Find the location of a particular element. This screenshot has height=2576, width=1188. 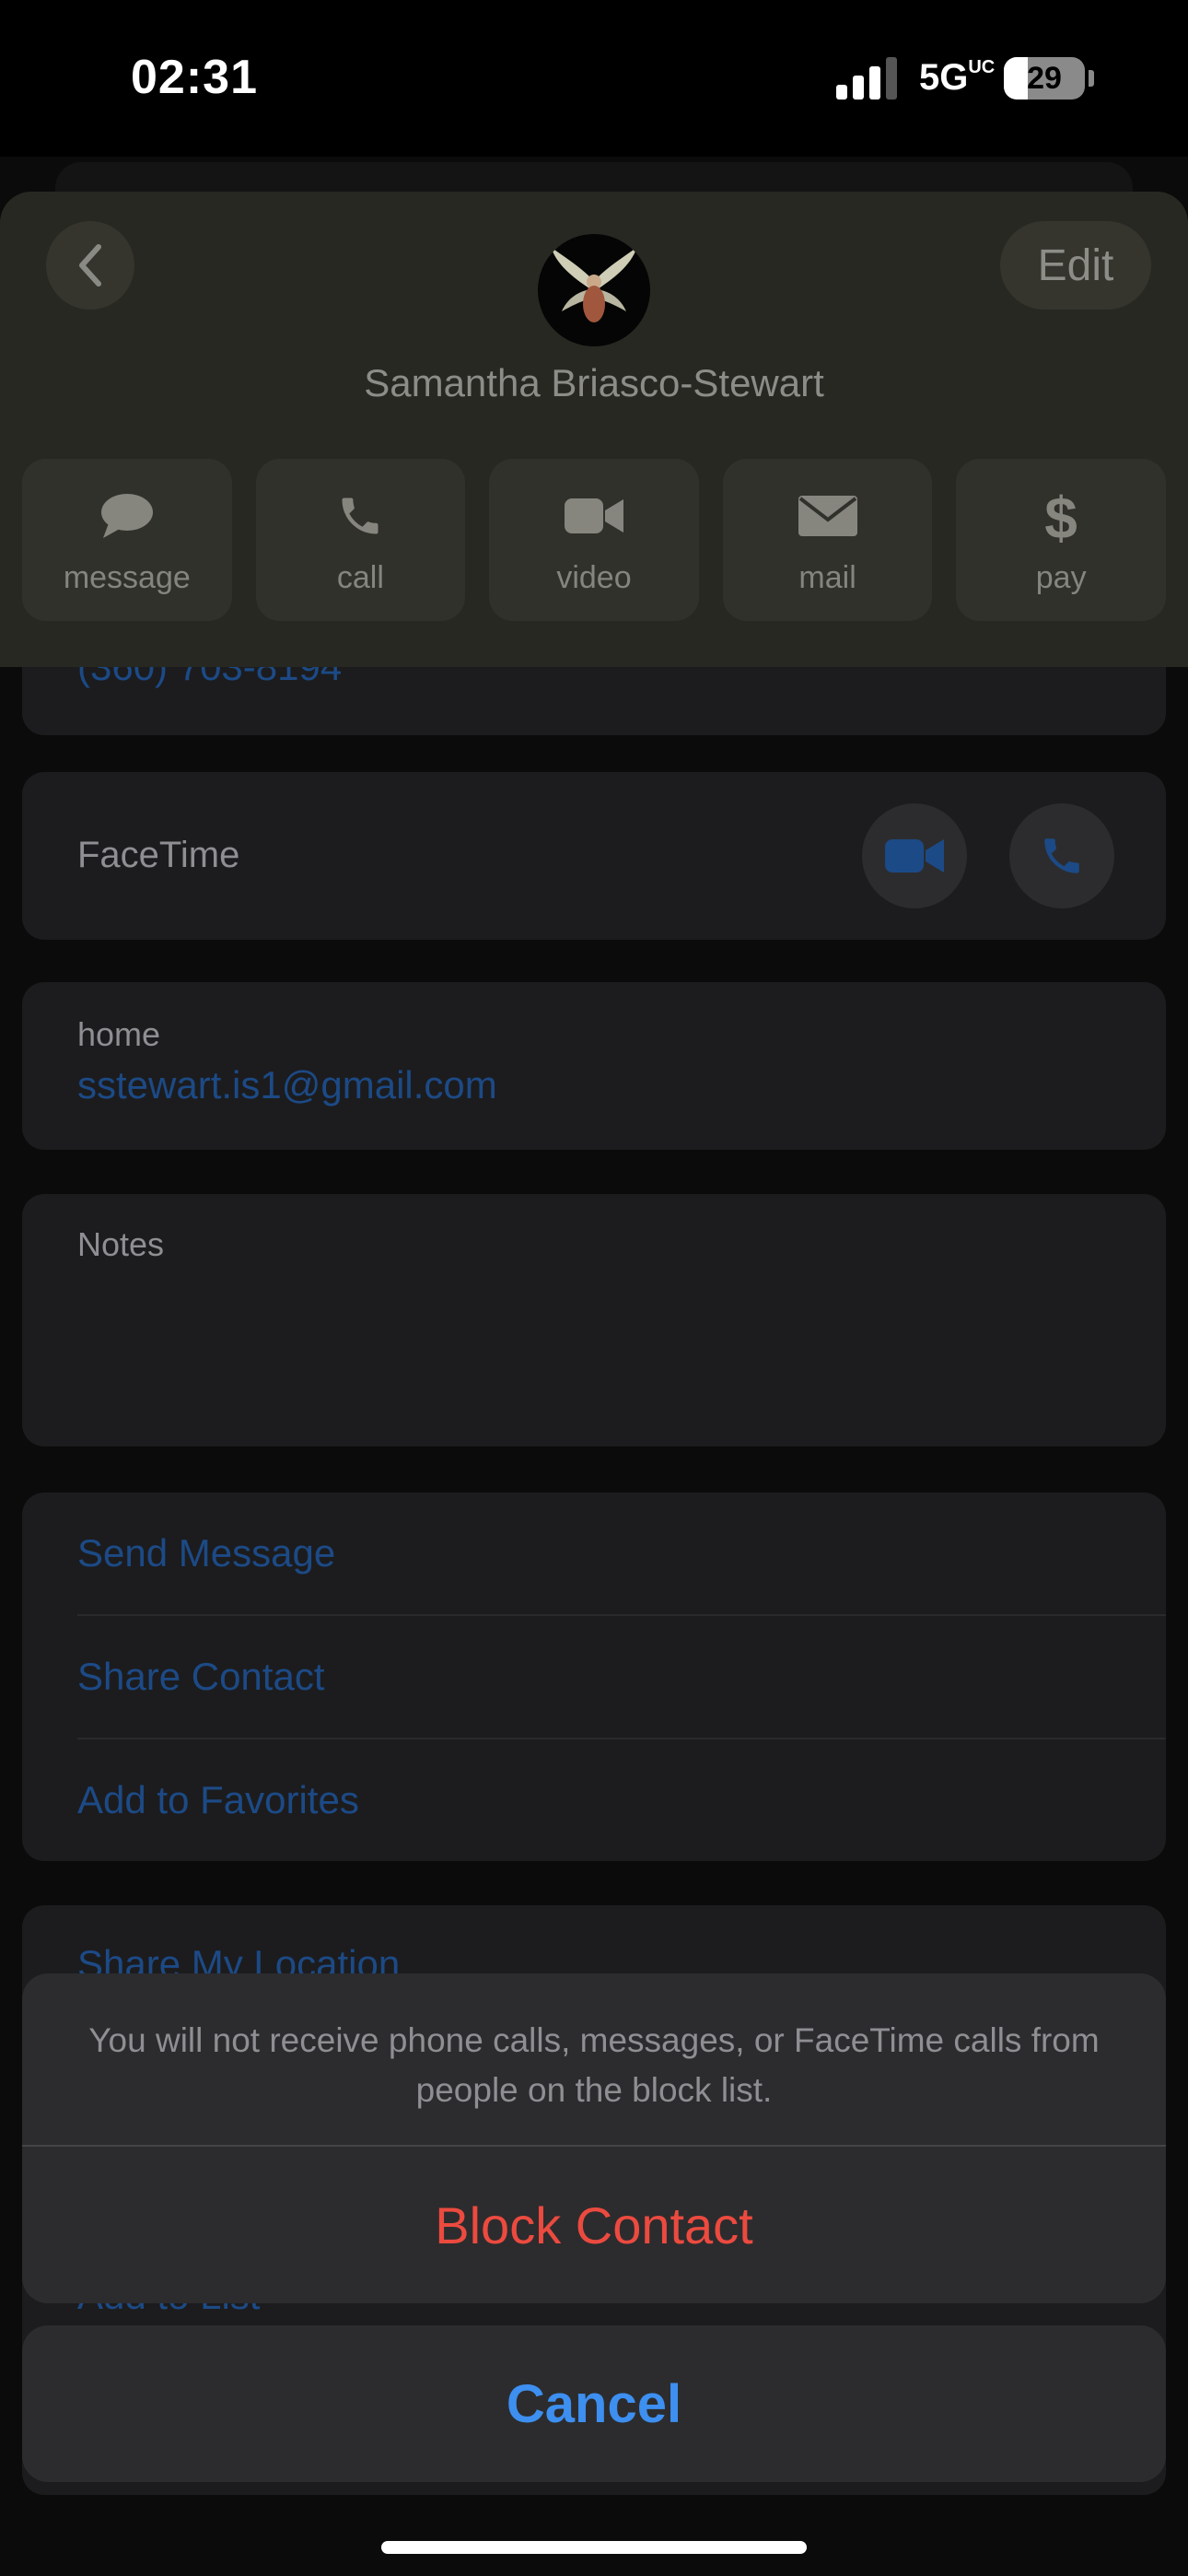

dollar-icon: $ is located at coordinates (1060, 515).